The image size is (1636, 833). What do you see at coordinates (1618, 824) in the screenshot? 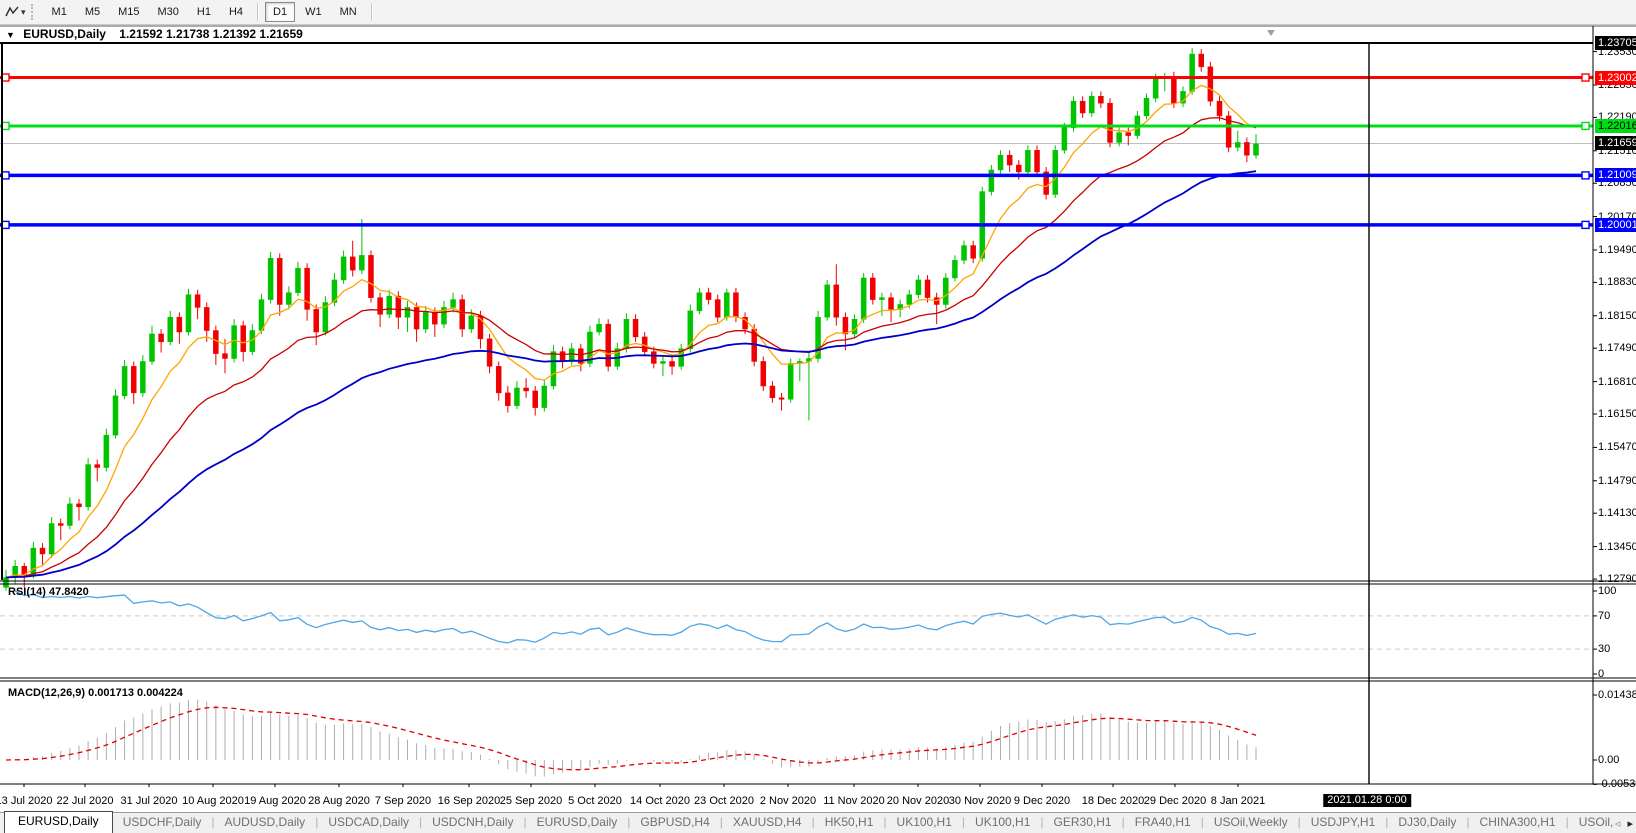
I see `tab-scroll-left-icon: ◃` at bounding box center [1618, 824].